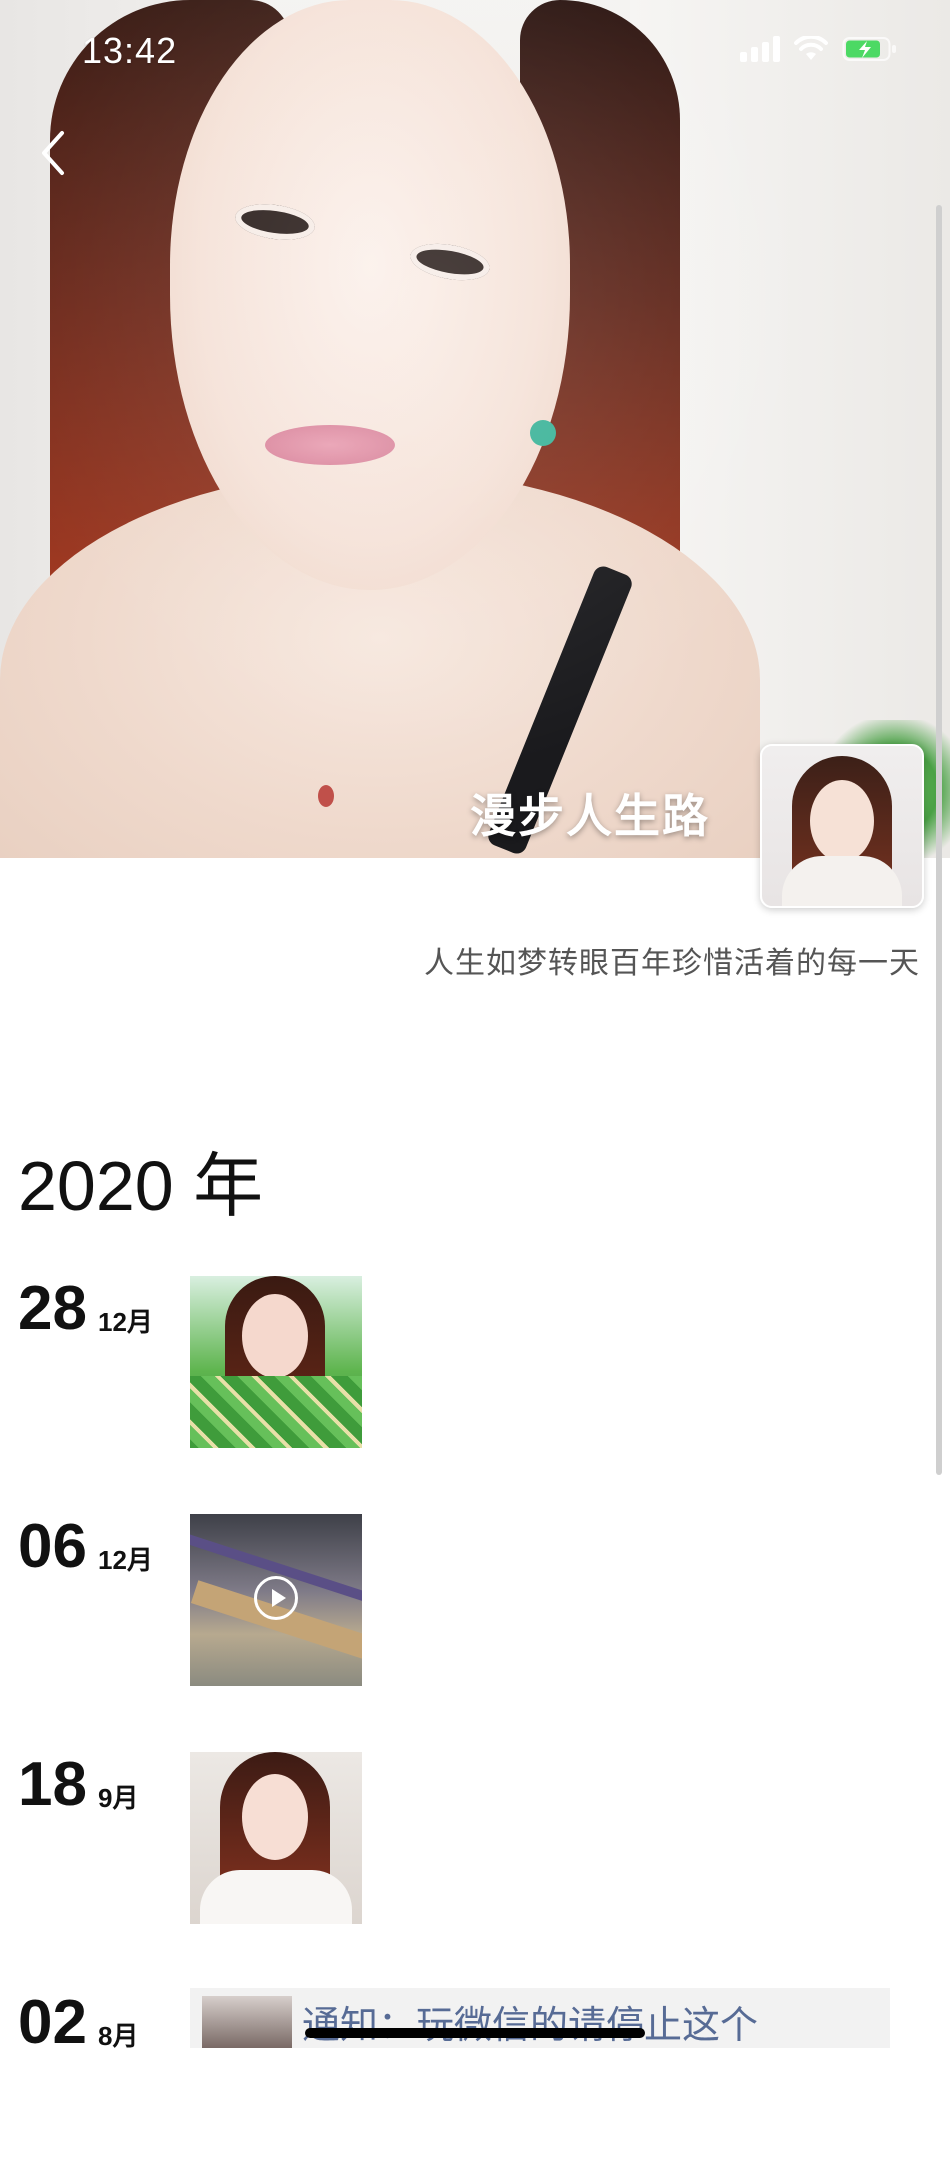 The width and height of the screenshot is (950, 2168). Describe the element at coordinates (870, 49) in the screenshot. I see `battery-charging-icon` at that location.